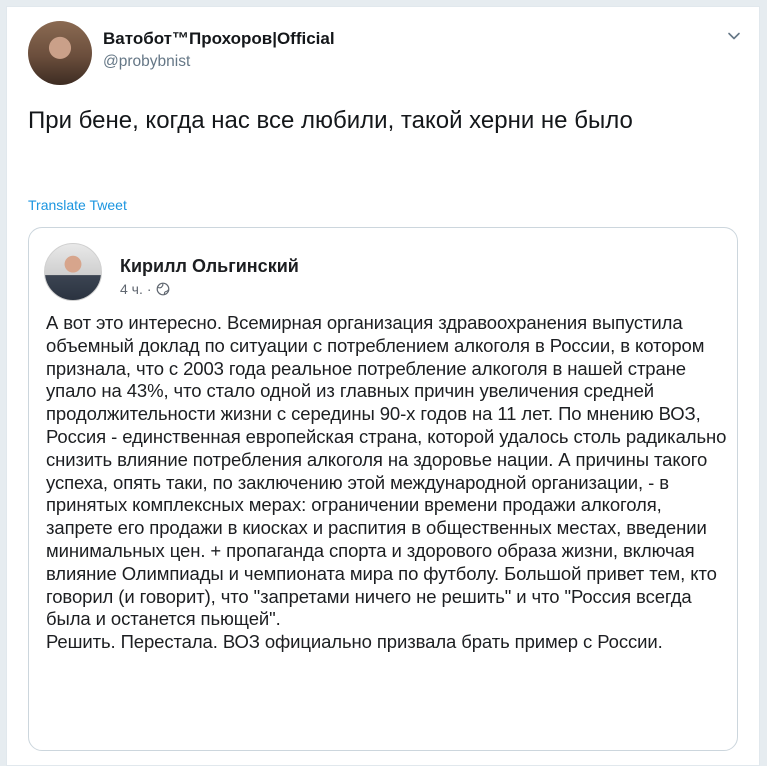 The image size is (767, 766). Describe the element at coordinates (60, 53) in the screenshot. I see `author-avatar` at that location.